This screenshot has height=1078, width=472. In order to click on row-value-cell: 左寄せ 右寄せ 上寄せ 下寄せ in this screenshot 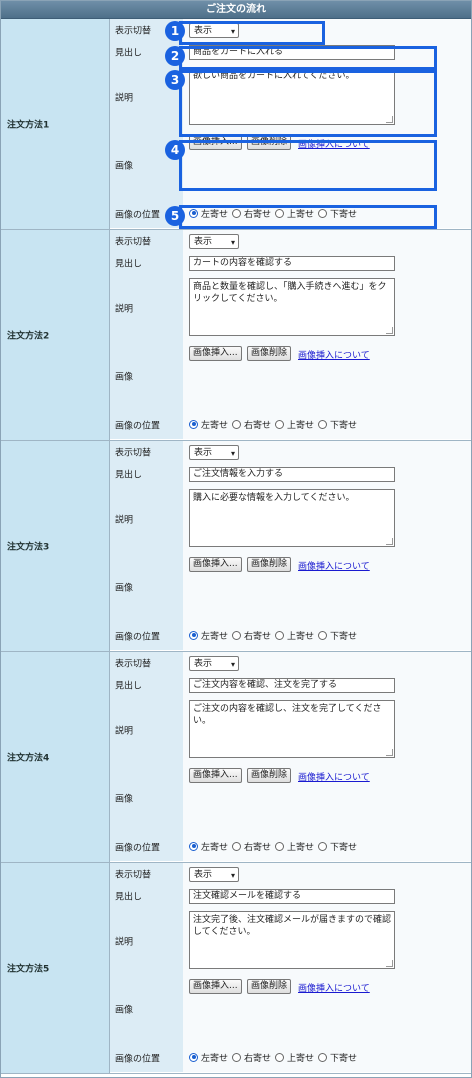, I will do `click(327, 846)`.